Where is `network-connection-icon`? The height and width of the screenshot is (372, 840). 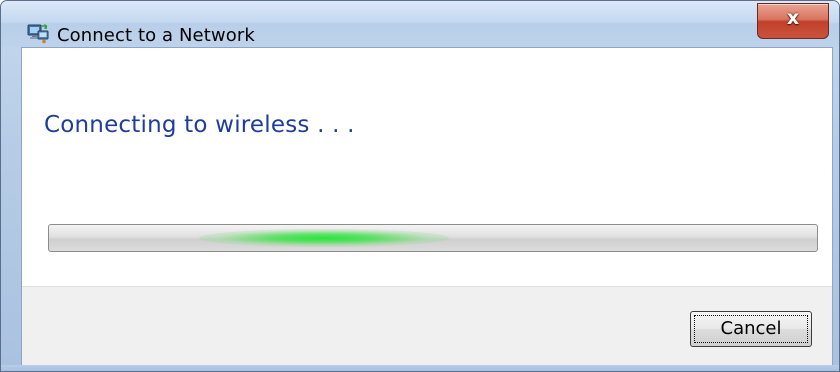 network-connection-icon is located at coordinates (38, 33).